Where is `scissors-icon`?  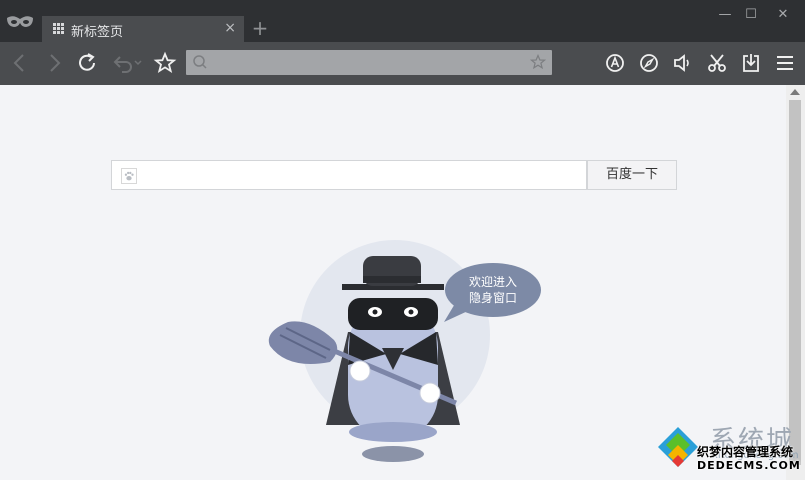 scissors-icon is located at coordinates (717, 63).